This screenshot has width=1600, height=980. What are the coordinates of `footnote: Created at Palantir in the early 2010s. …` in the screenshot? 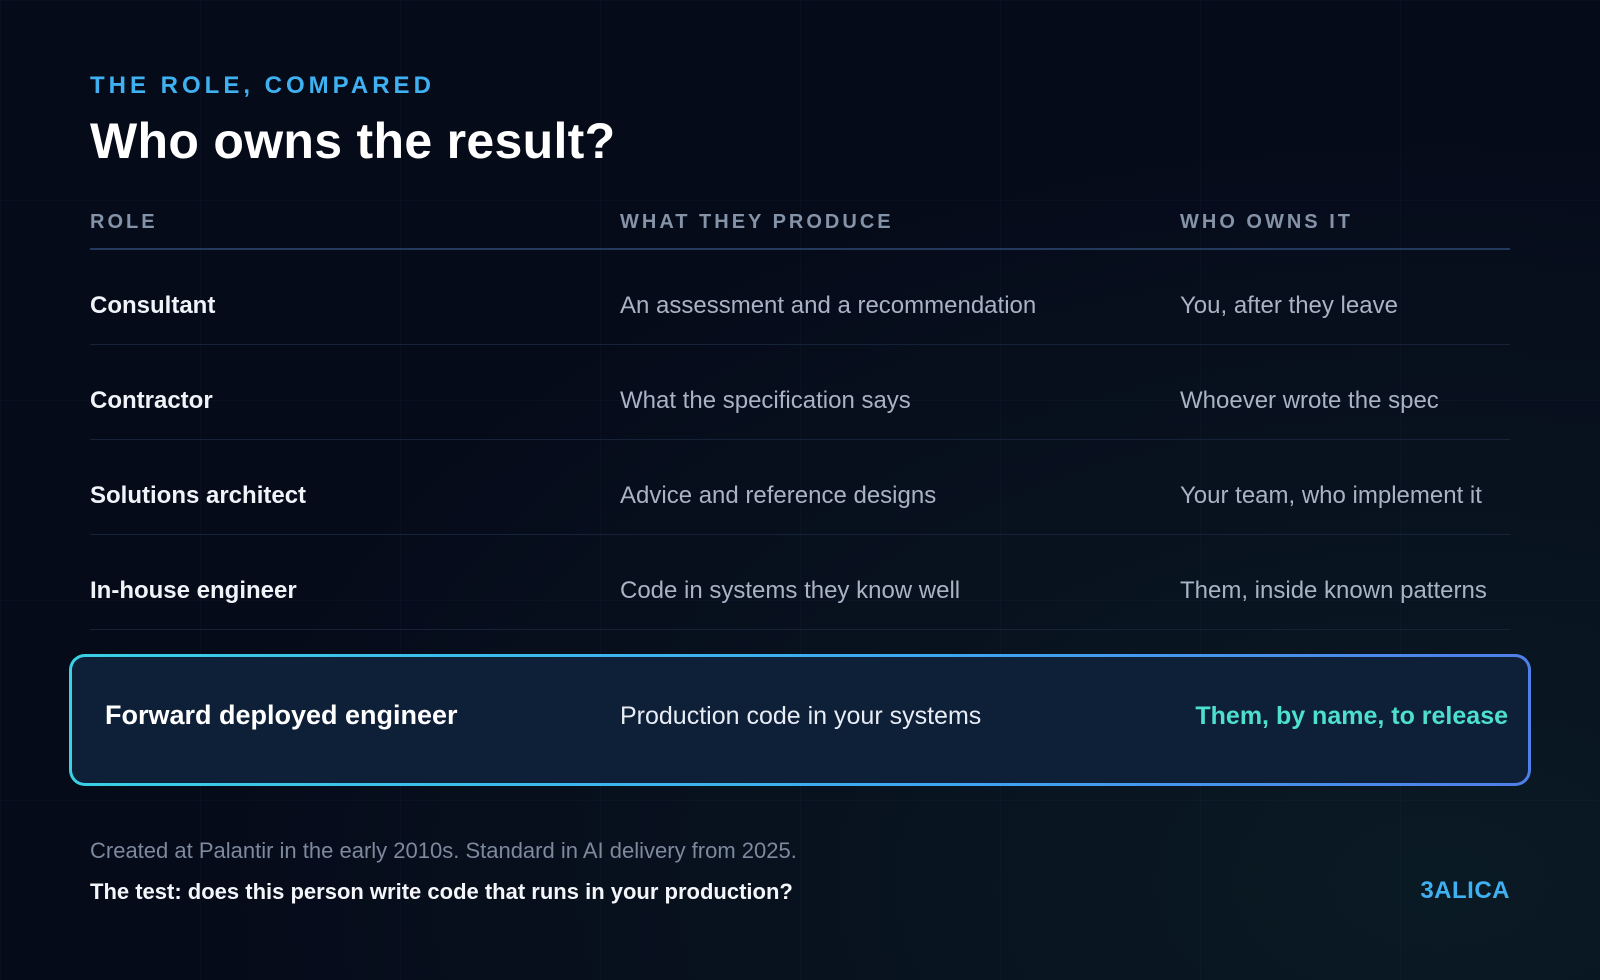 It's located at (443, 850).